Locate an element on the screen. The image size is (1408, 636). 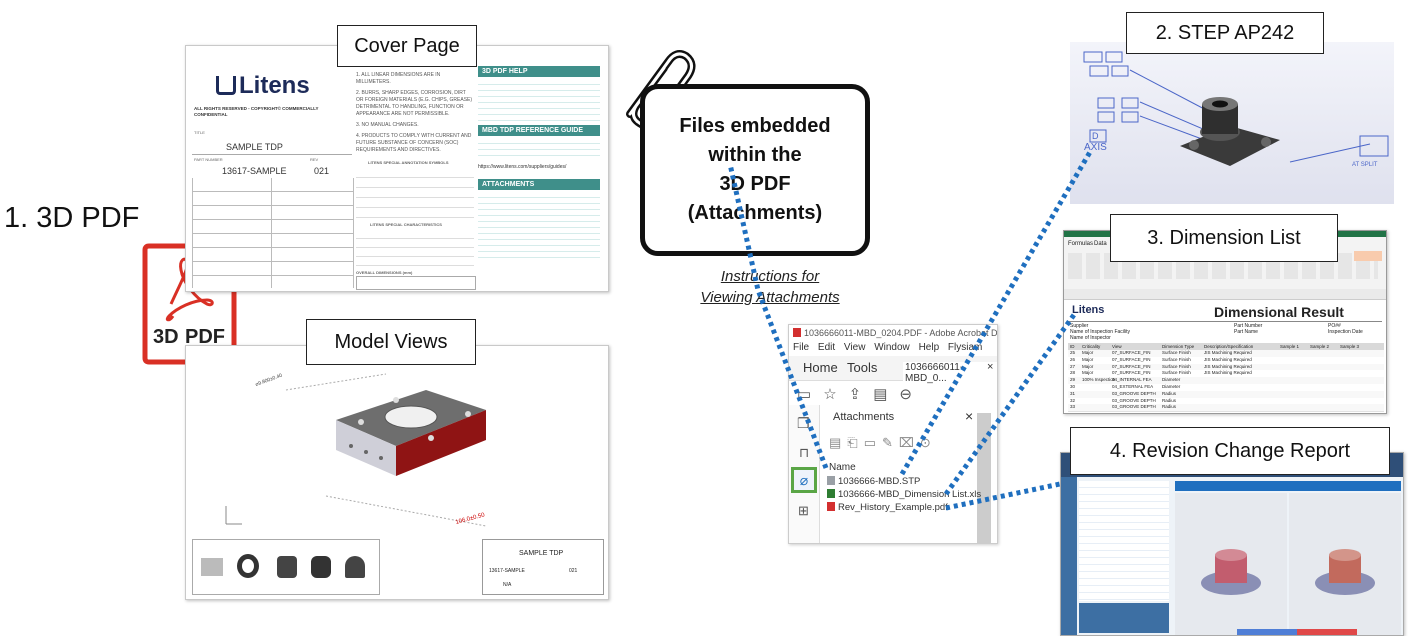
attachments-panel-icon: ⌀ is located at coordinates (804, 480).